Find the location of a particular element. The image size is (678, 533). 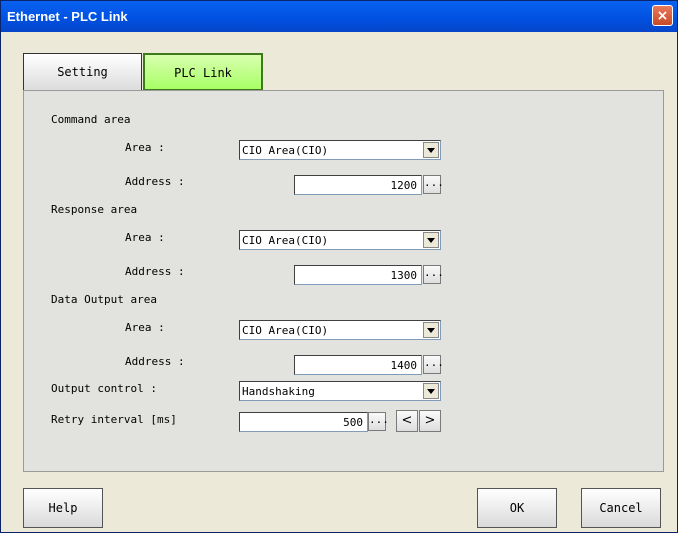

title-bar: Ethernet - PLC Link × is located at coordinates (339, 16).